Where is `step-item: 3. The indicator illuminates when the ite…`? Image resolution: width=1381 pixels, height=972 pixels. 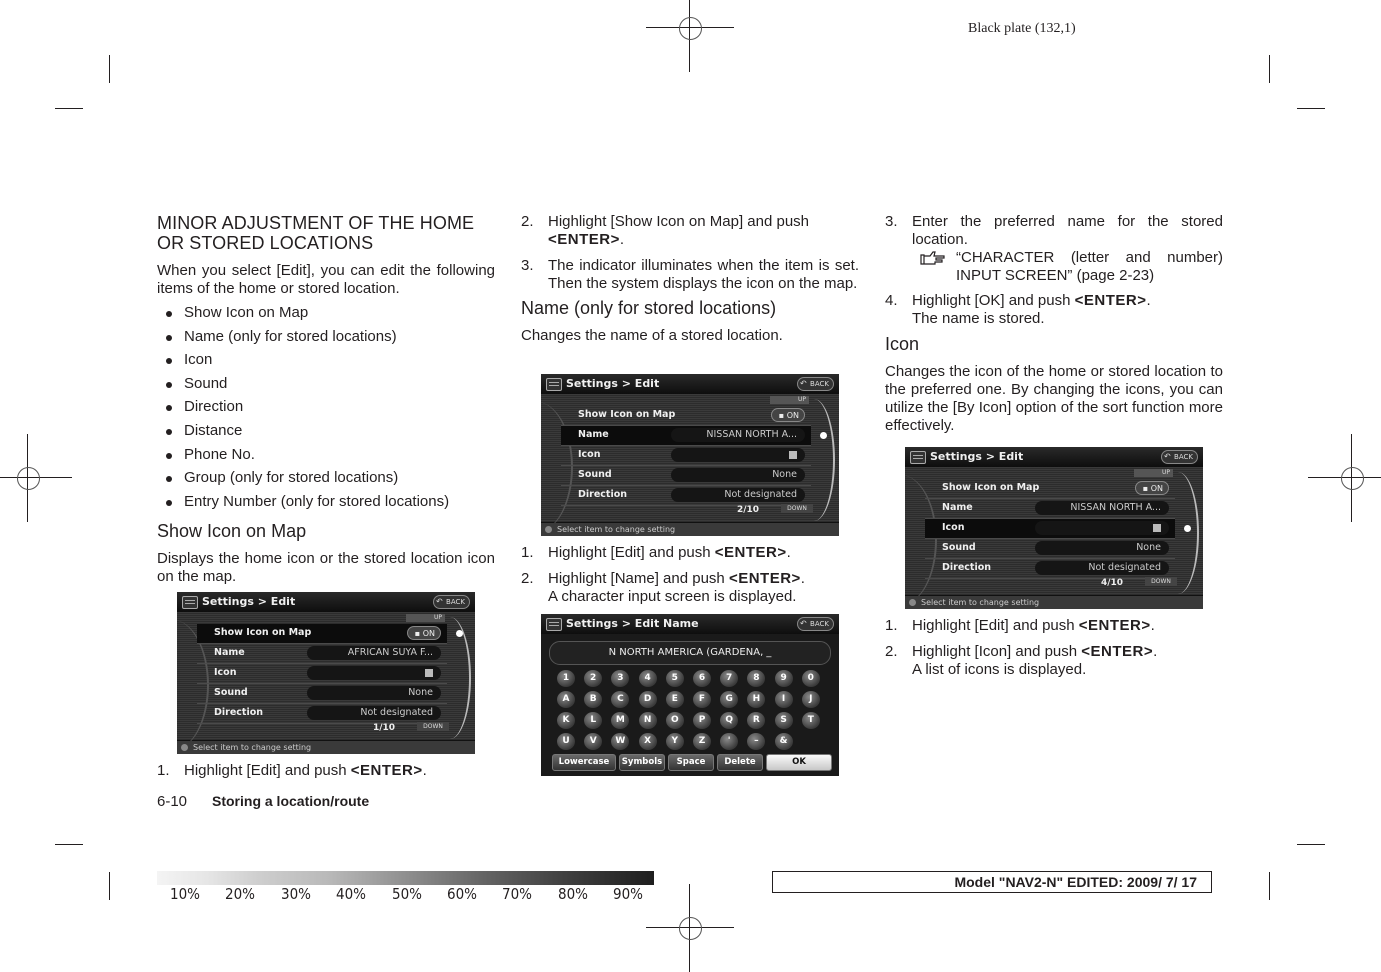 step-item: 3. The indicator illuminates when the ite… is located at coordinates (690, 274).